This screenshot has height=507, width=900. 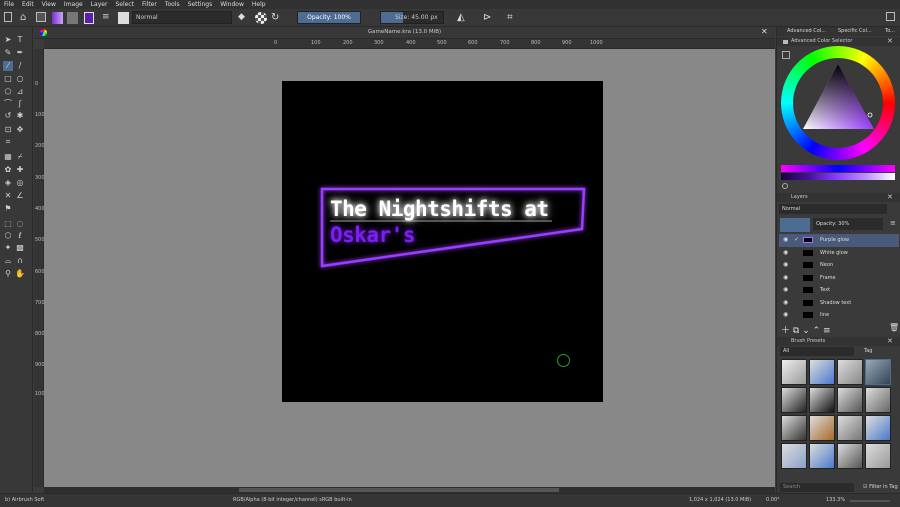 I want to click on layer-row: ◉ Text, so click(x=839, y=290).